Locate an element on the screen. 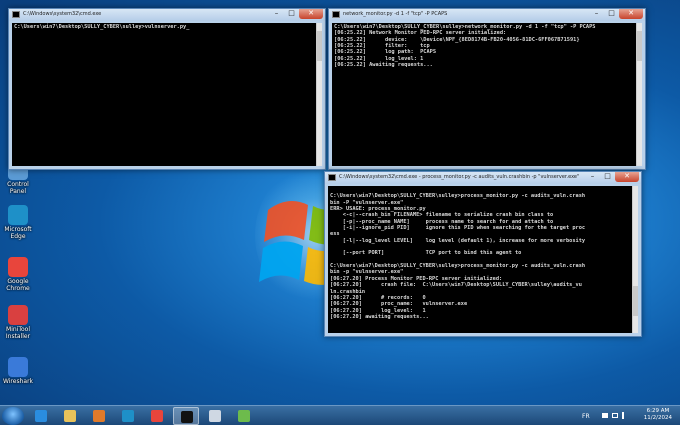  system-tray: FR 6:29 AM 11/2/2024 is located at coordinates (630, 415).